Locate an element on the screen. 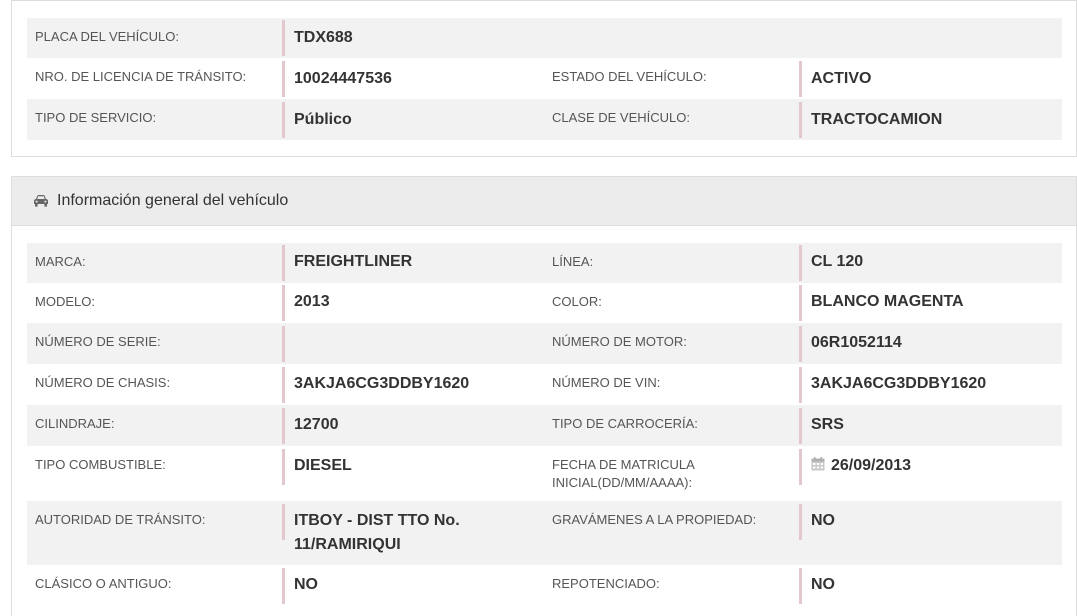 The image size is (1077, 616). field-label: CLASE DE VEHÍCULO: is located at coordinates (621, 117).